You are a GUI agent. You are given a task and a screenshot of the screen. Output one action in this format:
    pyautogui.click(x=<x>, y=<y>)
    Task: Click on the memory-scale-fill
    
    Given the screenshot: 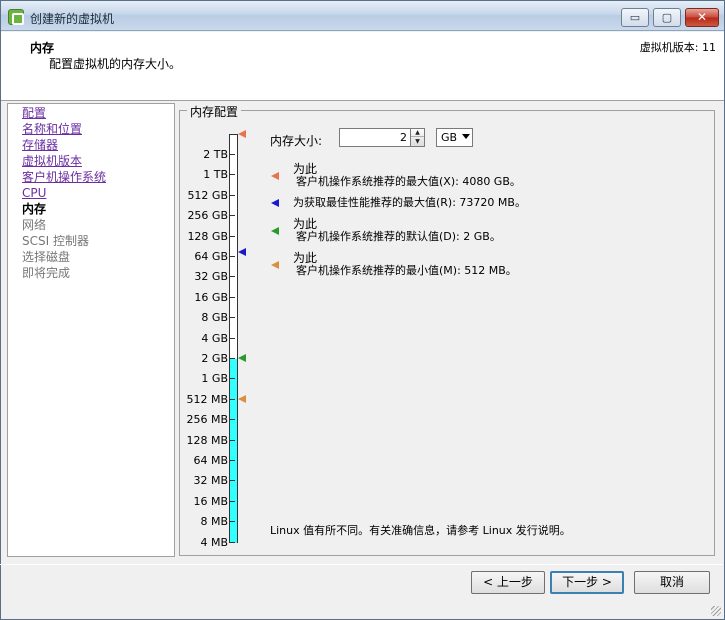 What is the action you would take?
    pyautogui.click(x=233, y=451)
    